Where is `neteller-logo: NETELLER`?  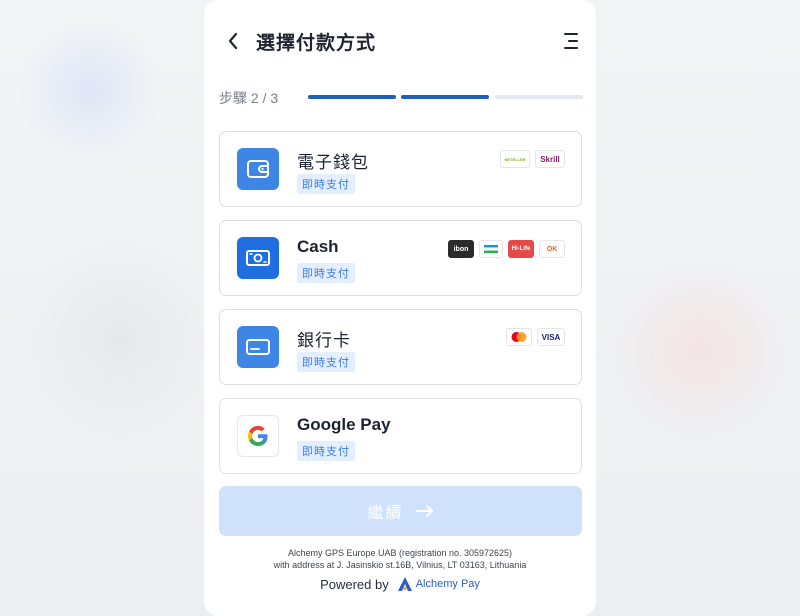
neteller-logo: NETELLER is located at coordinates (515, 159).